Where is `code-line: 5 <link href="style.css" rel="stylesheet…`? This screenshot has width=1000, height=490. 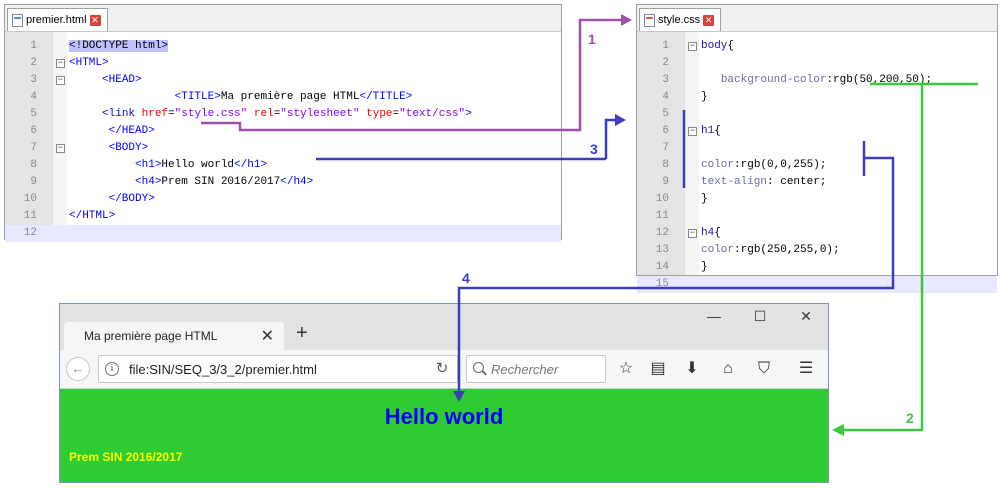
code-line: 5 <link href="style.css" rel="stylesheet… is located at coordinates (283, 114).